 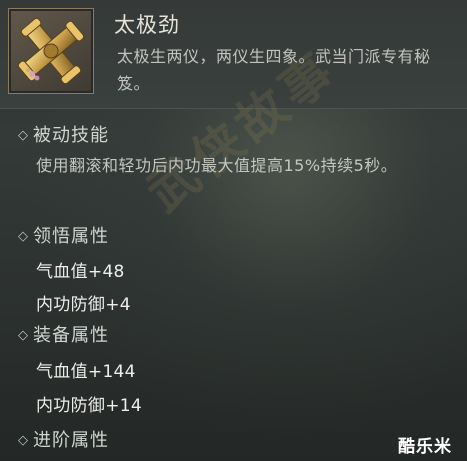 I want to click on section-label: 装备属性, so click(x=71, y=335).